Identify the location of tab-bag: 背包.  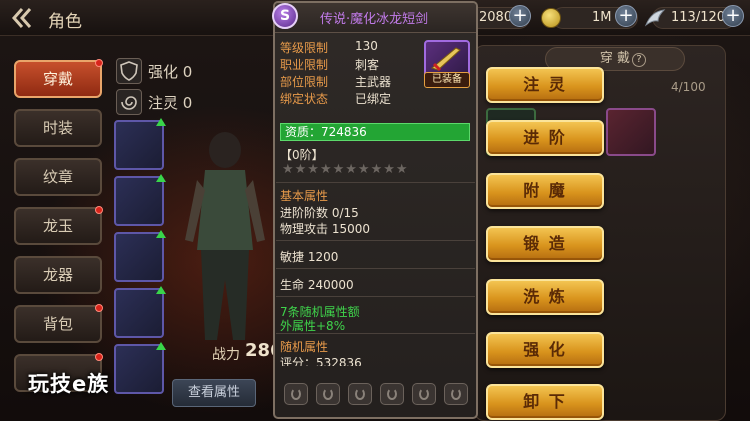
(58, 323).